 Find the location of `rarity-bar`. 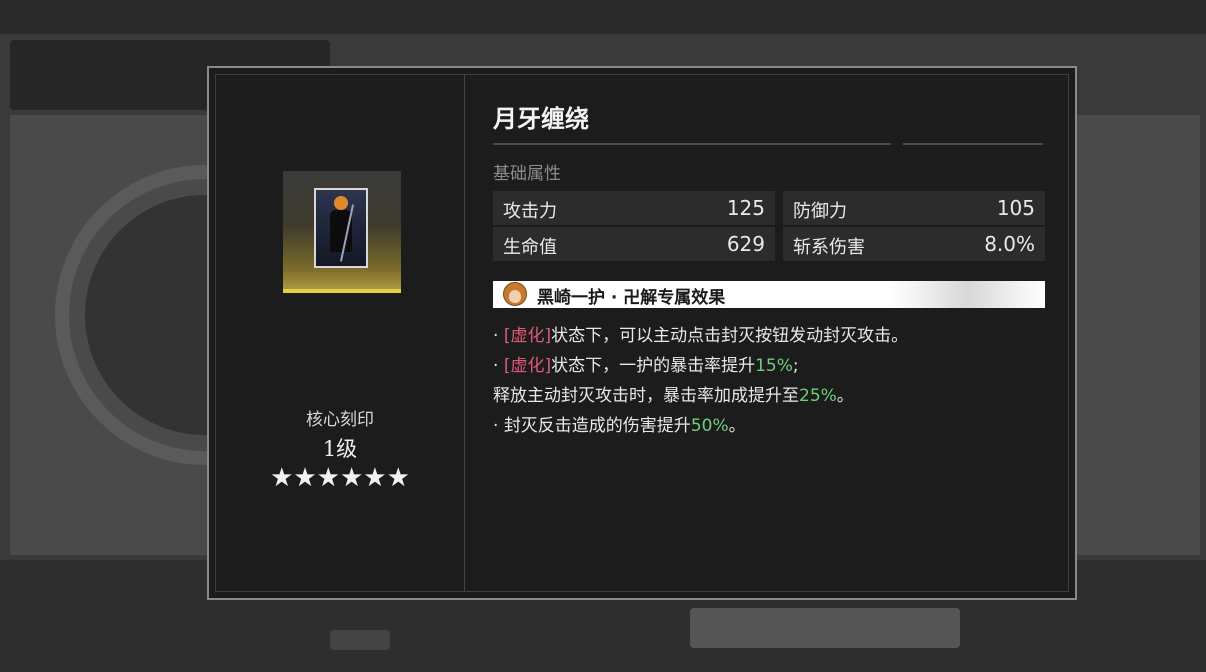

rarity-bar is located at coordinates (342, 291).